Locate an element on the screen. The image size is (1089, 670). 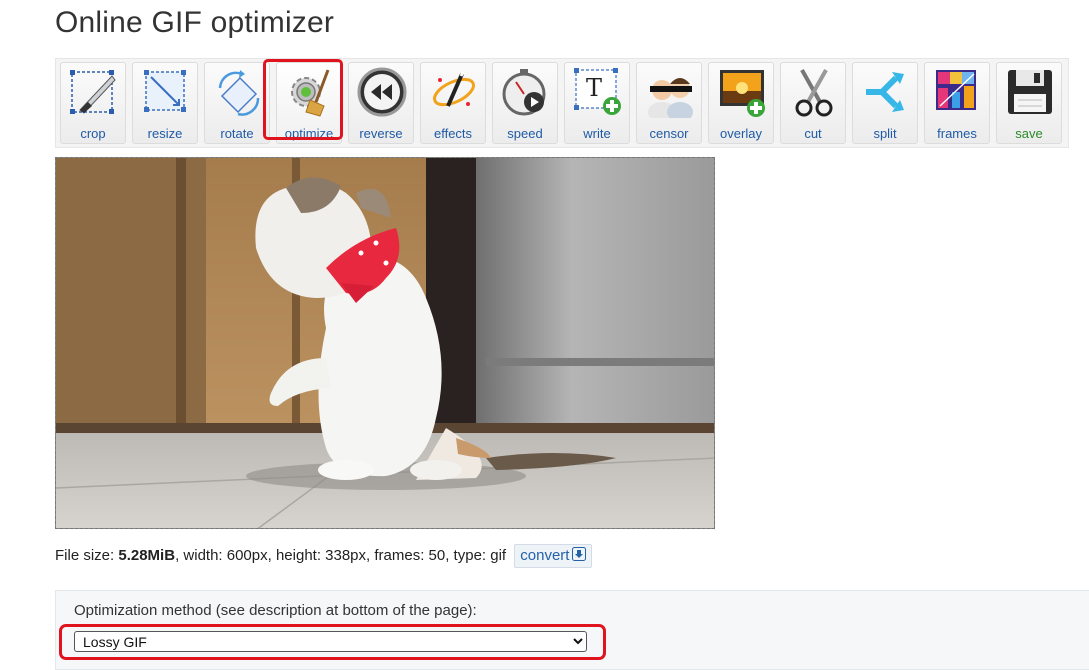
tool-cut: cut is located at coordinates (813, 103).